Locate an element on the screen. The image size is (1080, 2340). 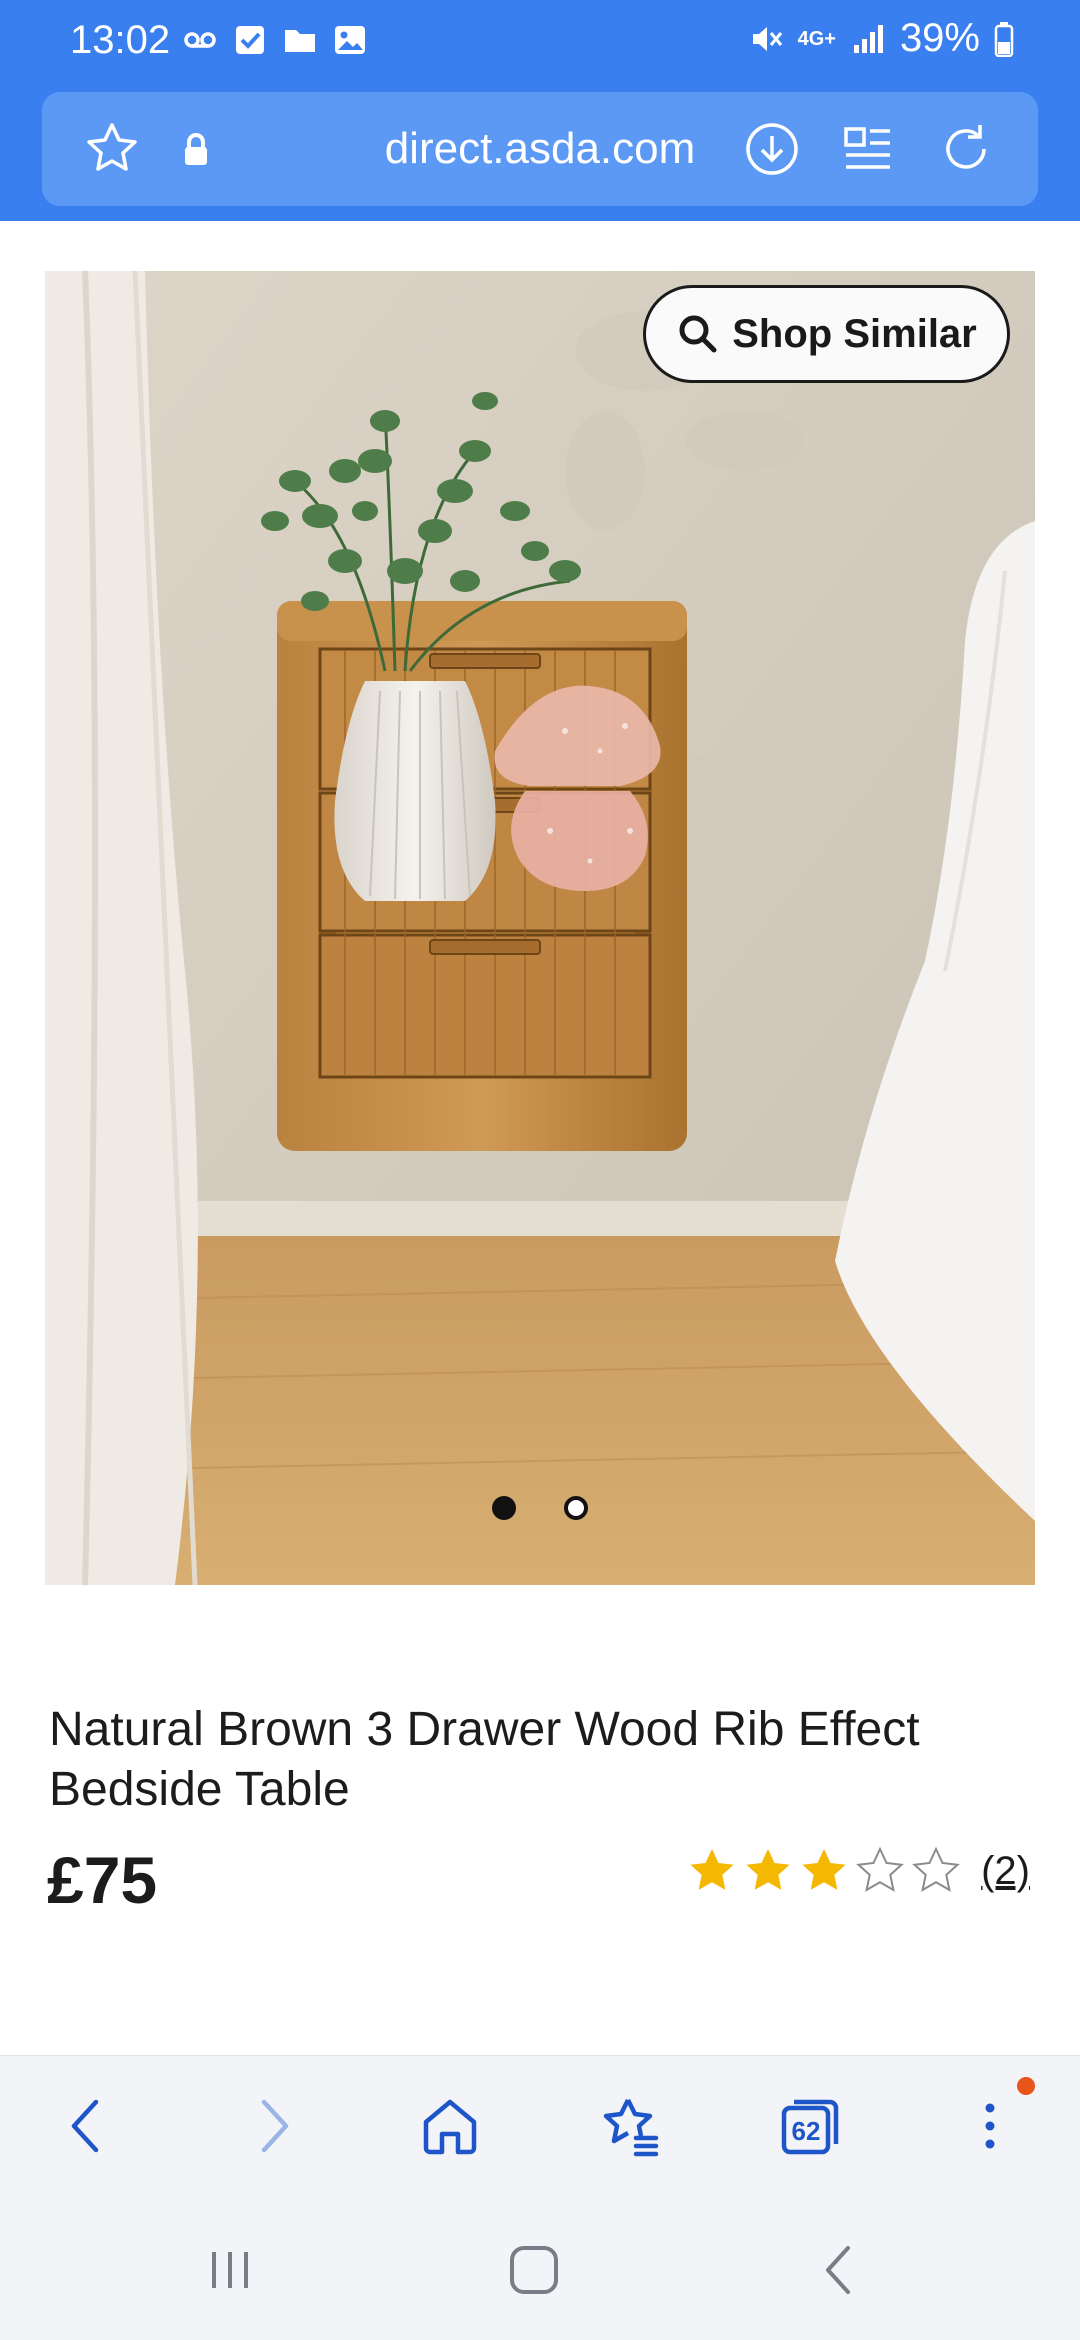
battery-percentage: 39% is located at coordinates (939, 38).